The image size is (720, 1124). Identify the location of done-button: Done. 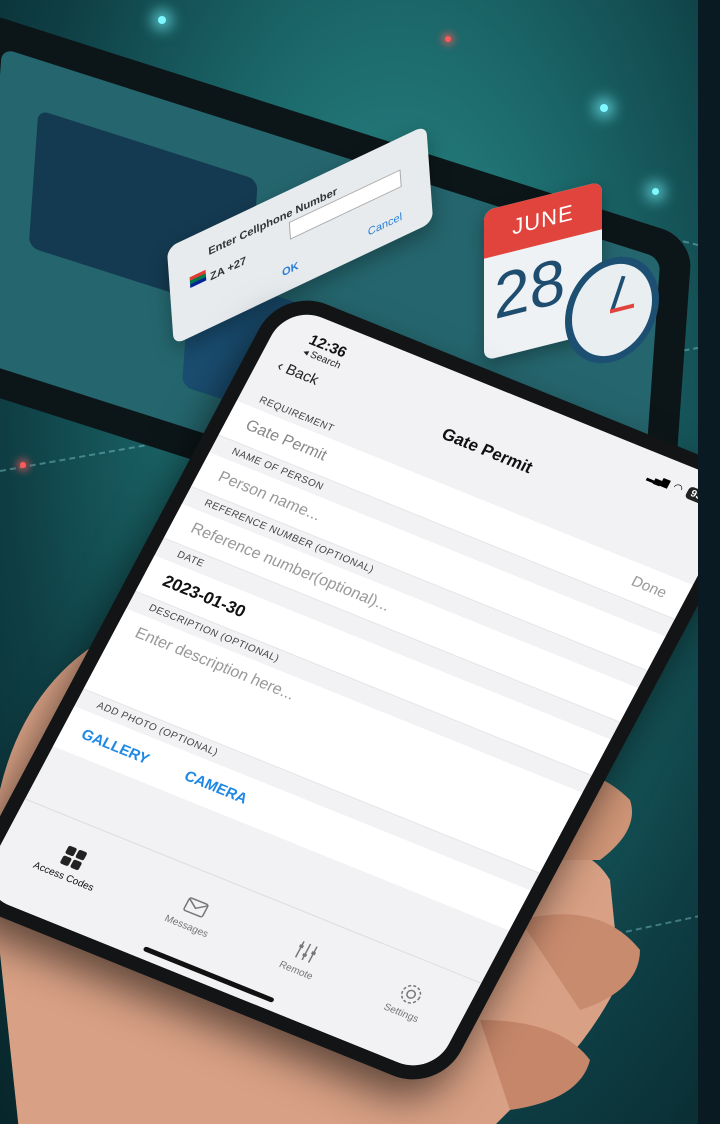
(648, 587).